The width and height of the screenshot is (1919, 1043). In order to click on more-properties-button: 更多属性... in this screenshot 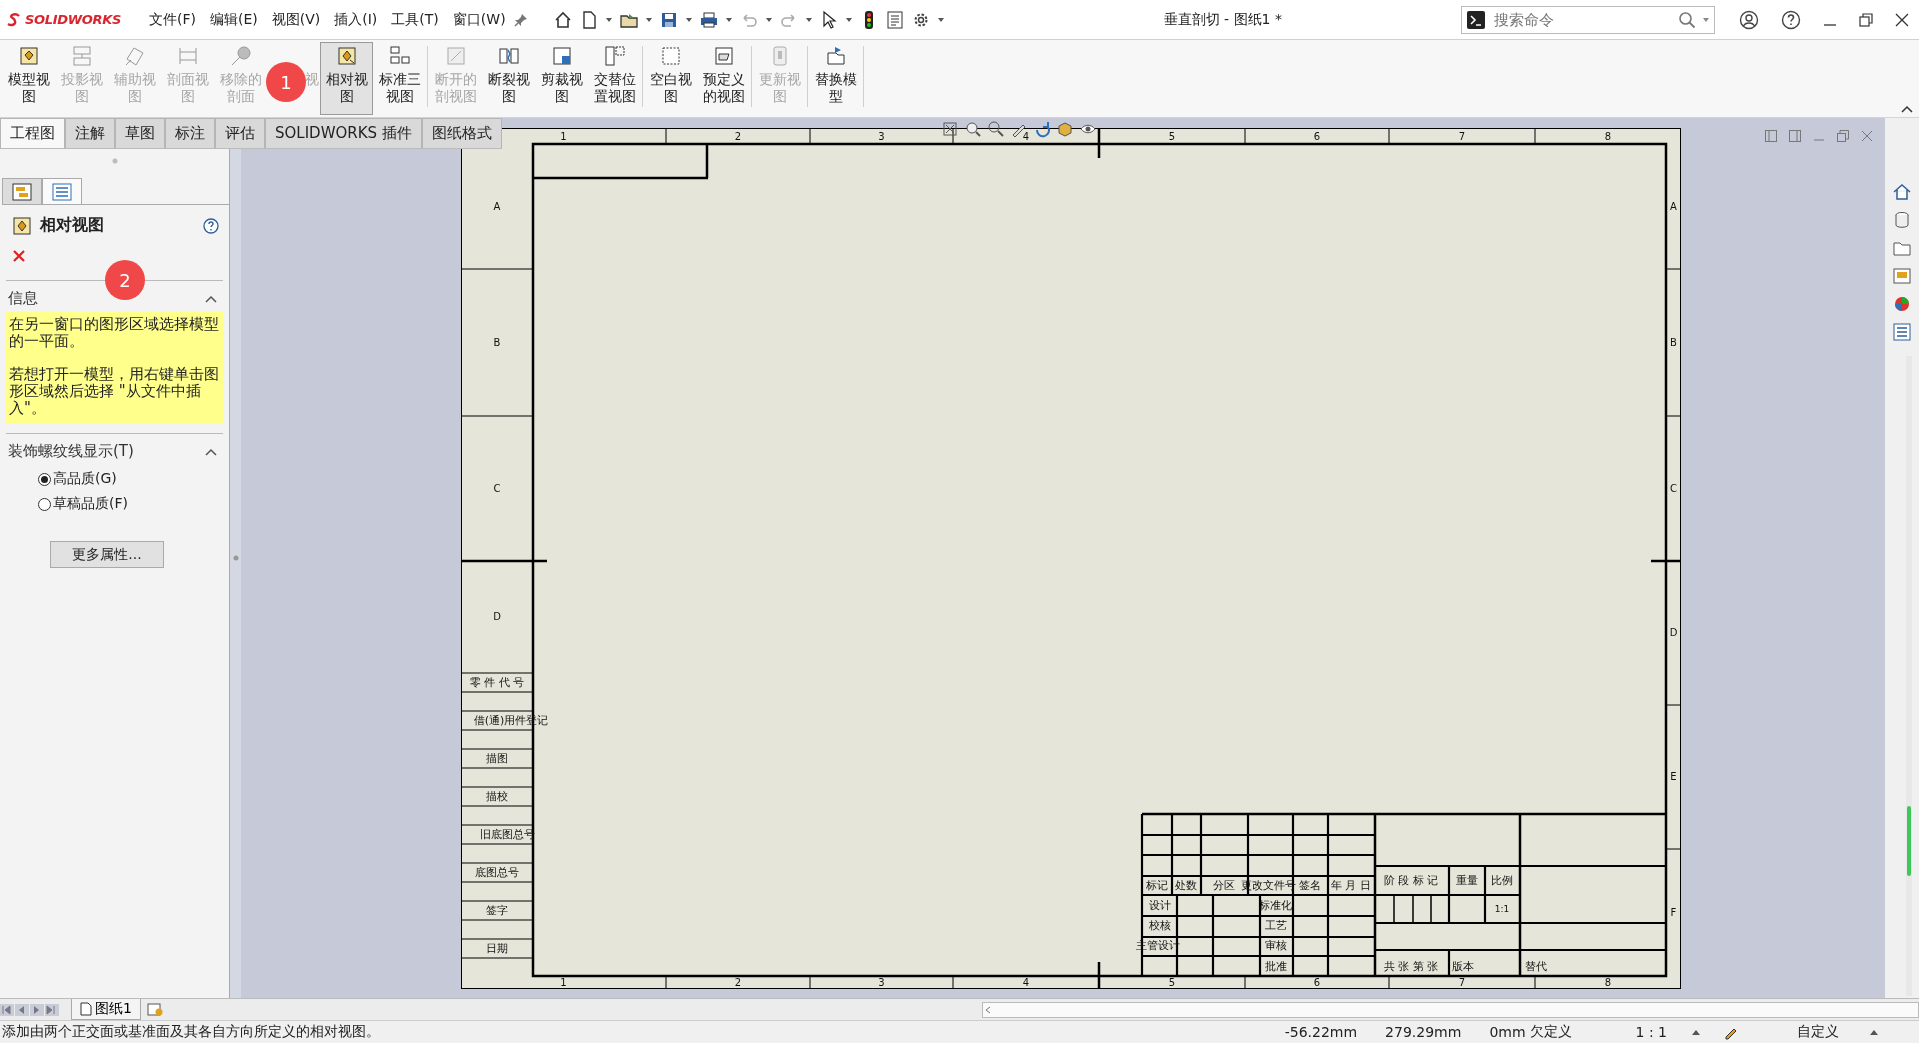, I will do `click(107, 554)`.